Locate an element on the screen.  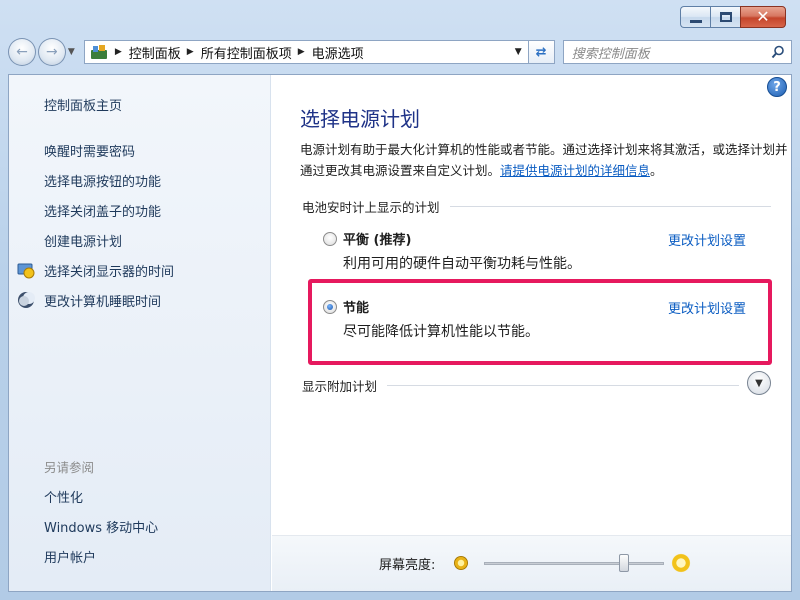
back-button: ← is located at coordinates (22, 52).